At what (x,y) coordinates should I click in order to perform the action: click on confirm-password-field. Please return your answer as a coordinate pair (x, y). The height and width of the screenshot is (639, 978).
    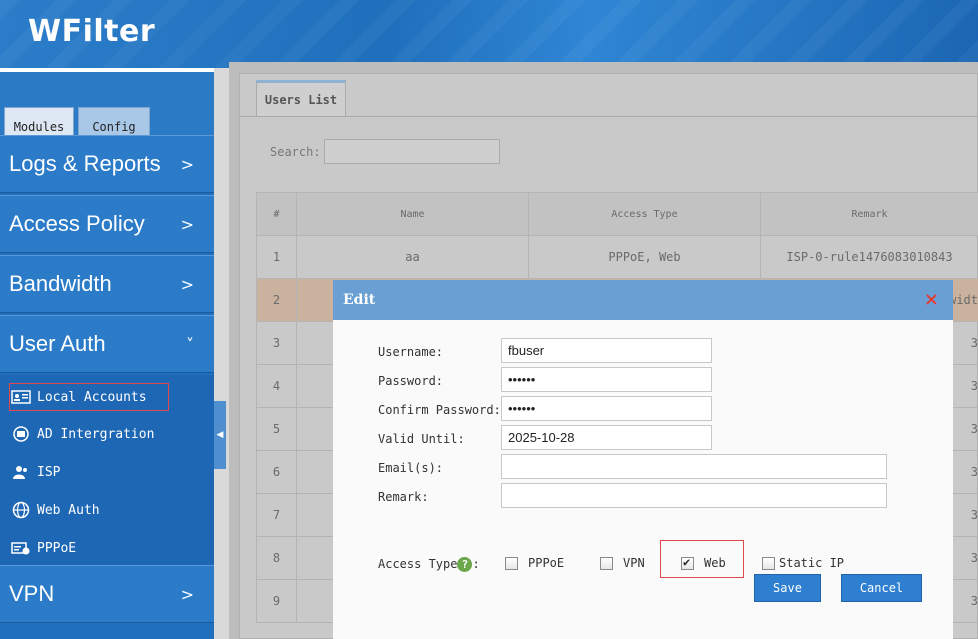
    Looking at the image, I should click on (606, 408).